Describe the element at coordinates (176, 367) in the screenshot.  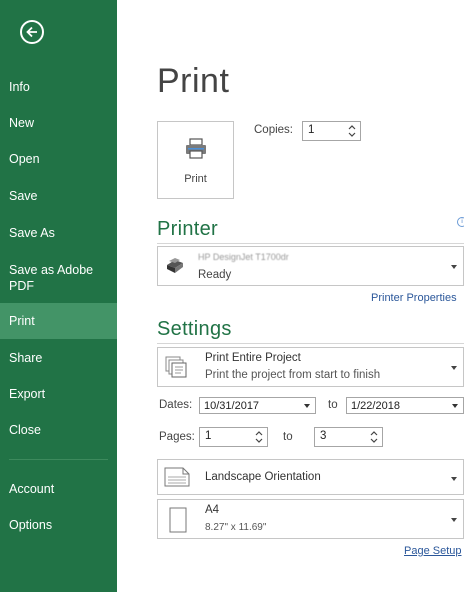
I see `print-pages-icon` at that location.